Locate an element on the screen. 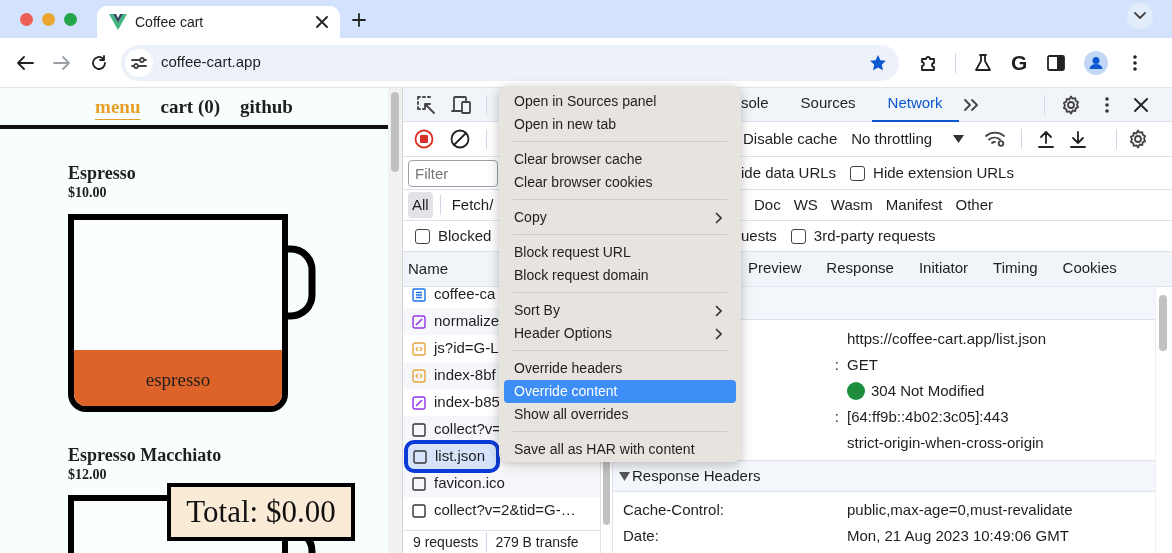 The height and width of the screenshot is (553, 1172). header-value: GET is located at coordinates (862, 364).